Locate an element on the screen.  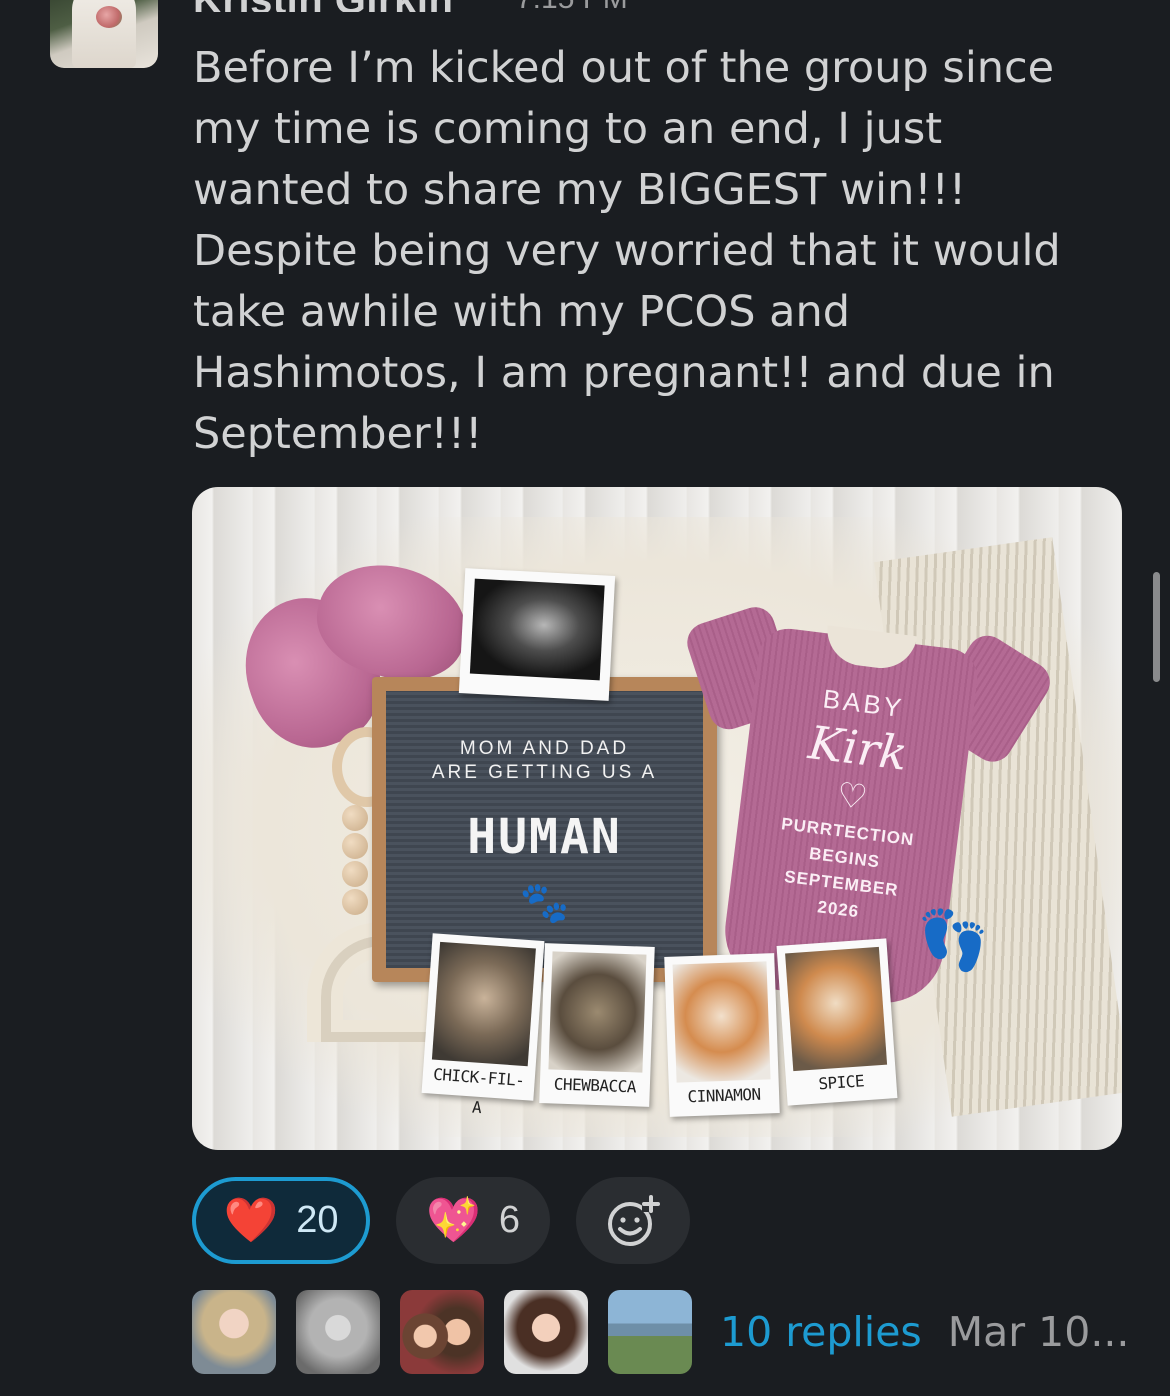
paw-print-icon: 🐾 is located at coordinates (544, 903).